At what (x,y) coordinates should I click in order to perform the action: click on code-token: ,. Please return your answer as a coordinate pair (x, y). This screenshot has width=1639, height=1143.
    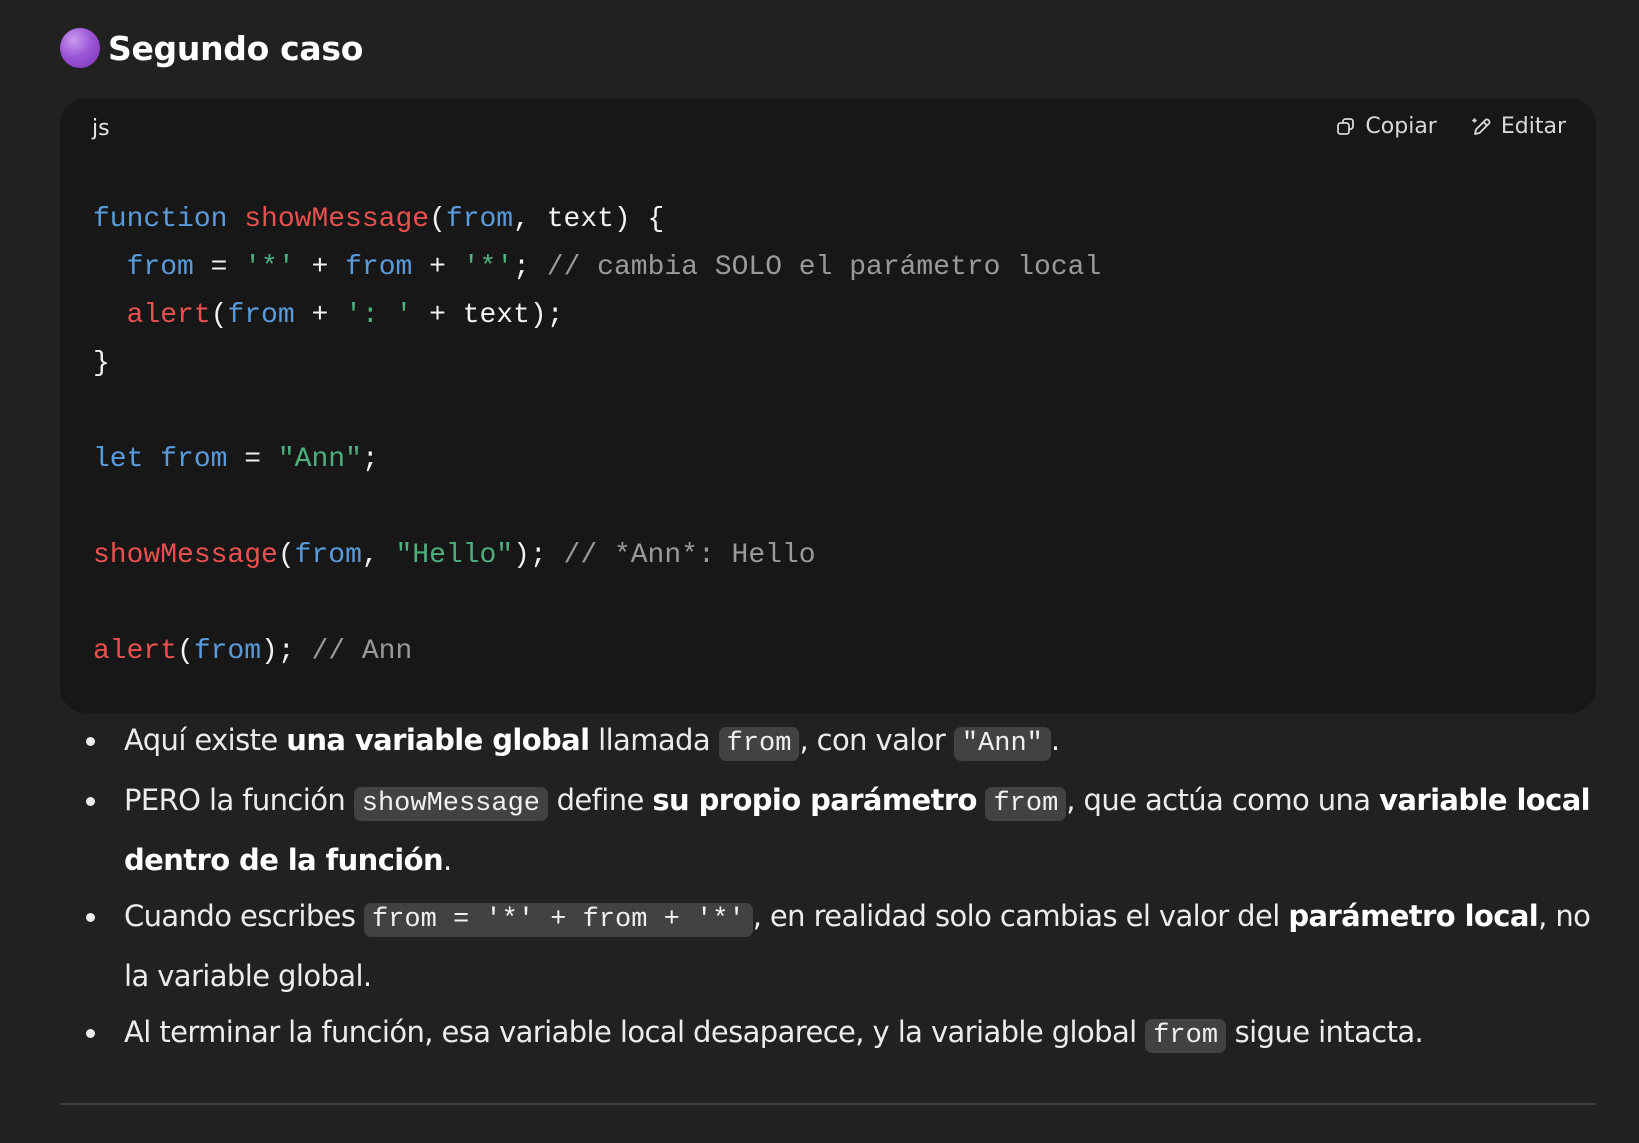
    Looking at the image, I should click on (378, 555).